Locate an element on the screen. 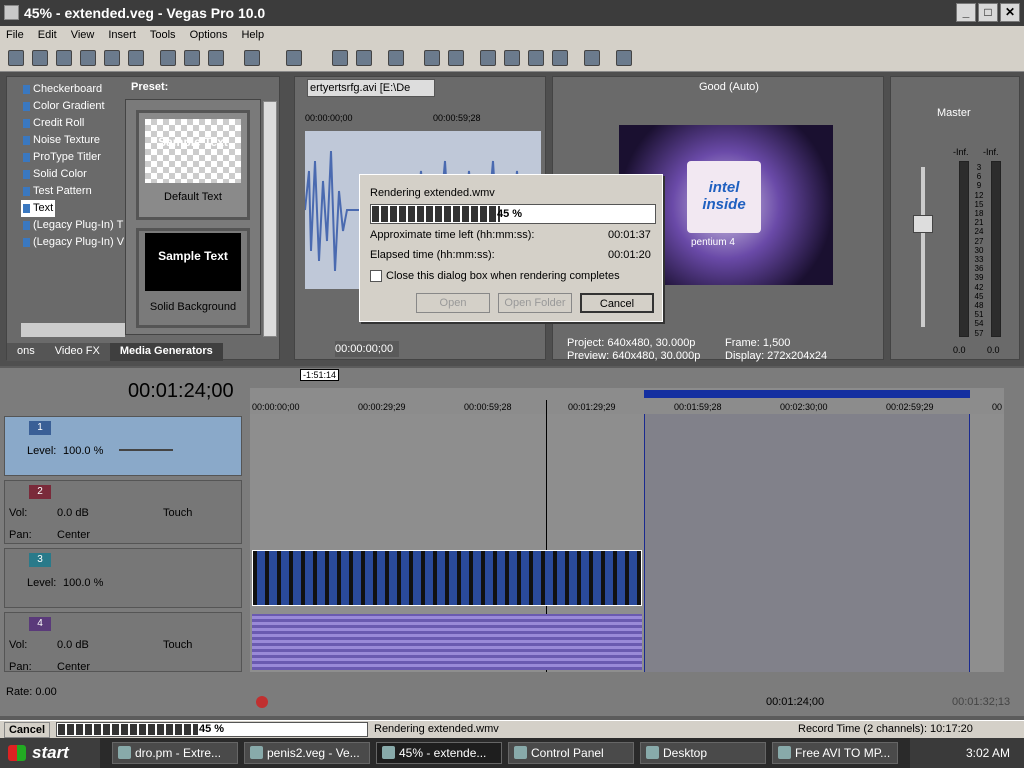  open-button: Open is located at coordinates (453, 303).